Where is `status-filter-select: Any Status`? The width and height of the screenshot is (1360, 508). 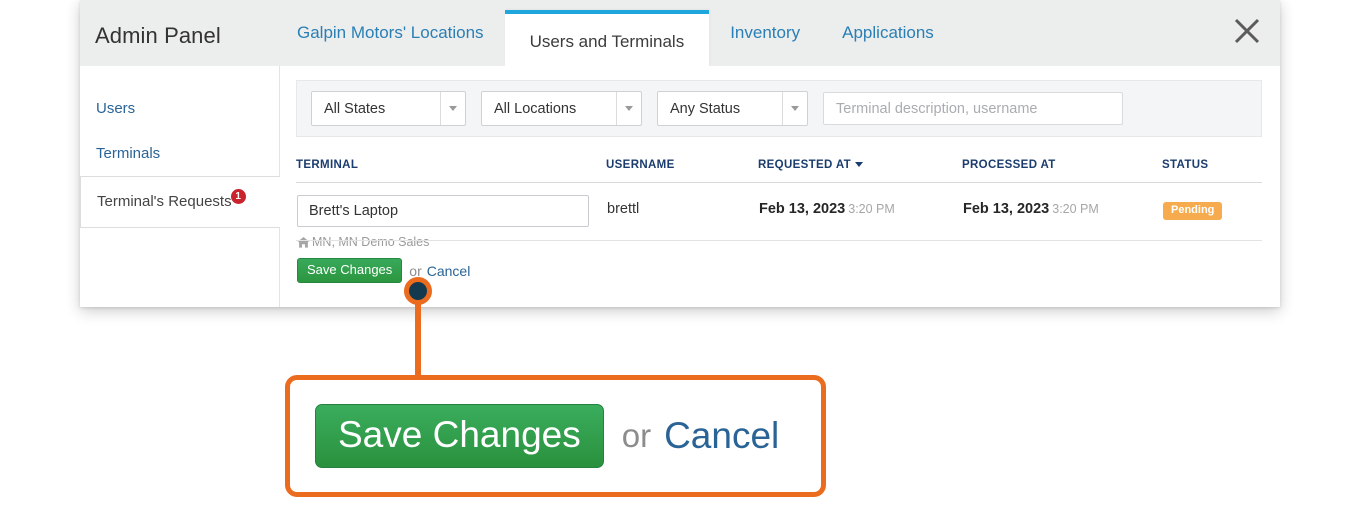 status-filter-select: Any Status is located at coordinates (732, 108).